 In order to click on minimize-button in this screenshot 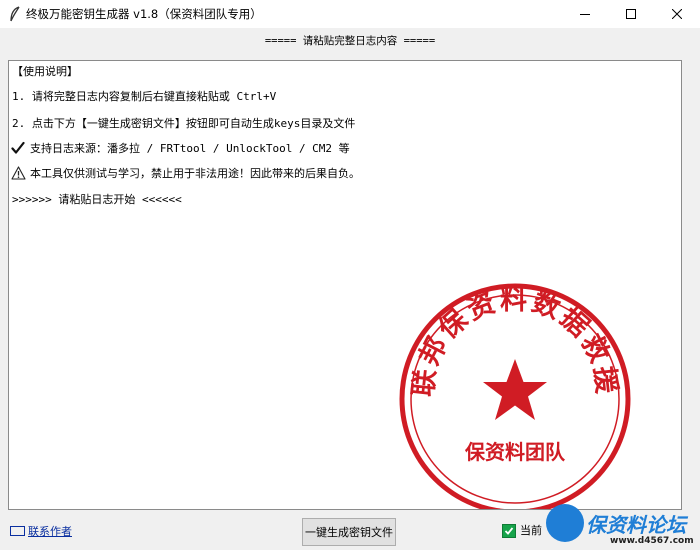, I will do `click(585, 14)`.